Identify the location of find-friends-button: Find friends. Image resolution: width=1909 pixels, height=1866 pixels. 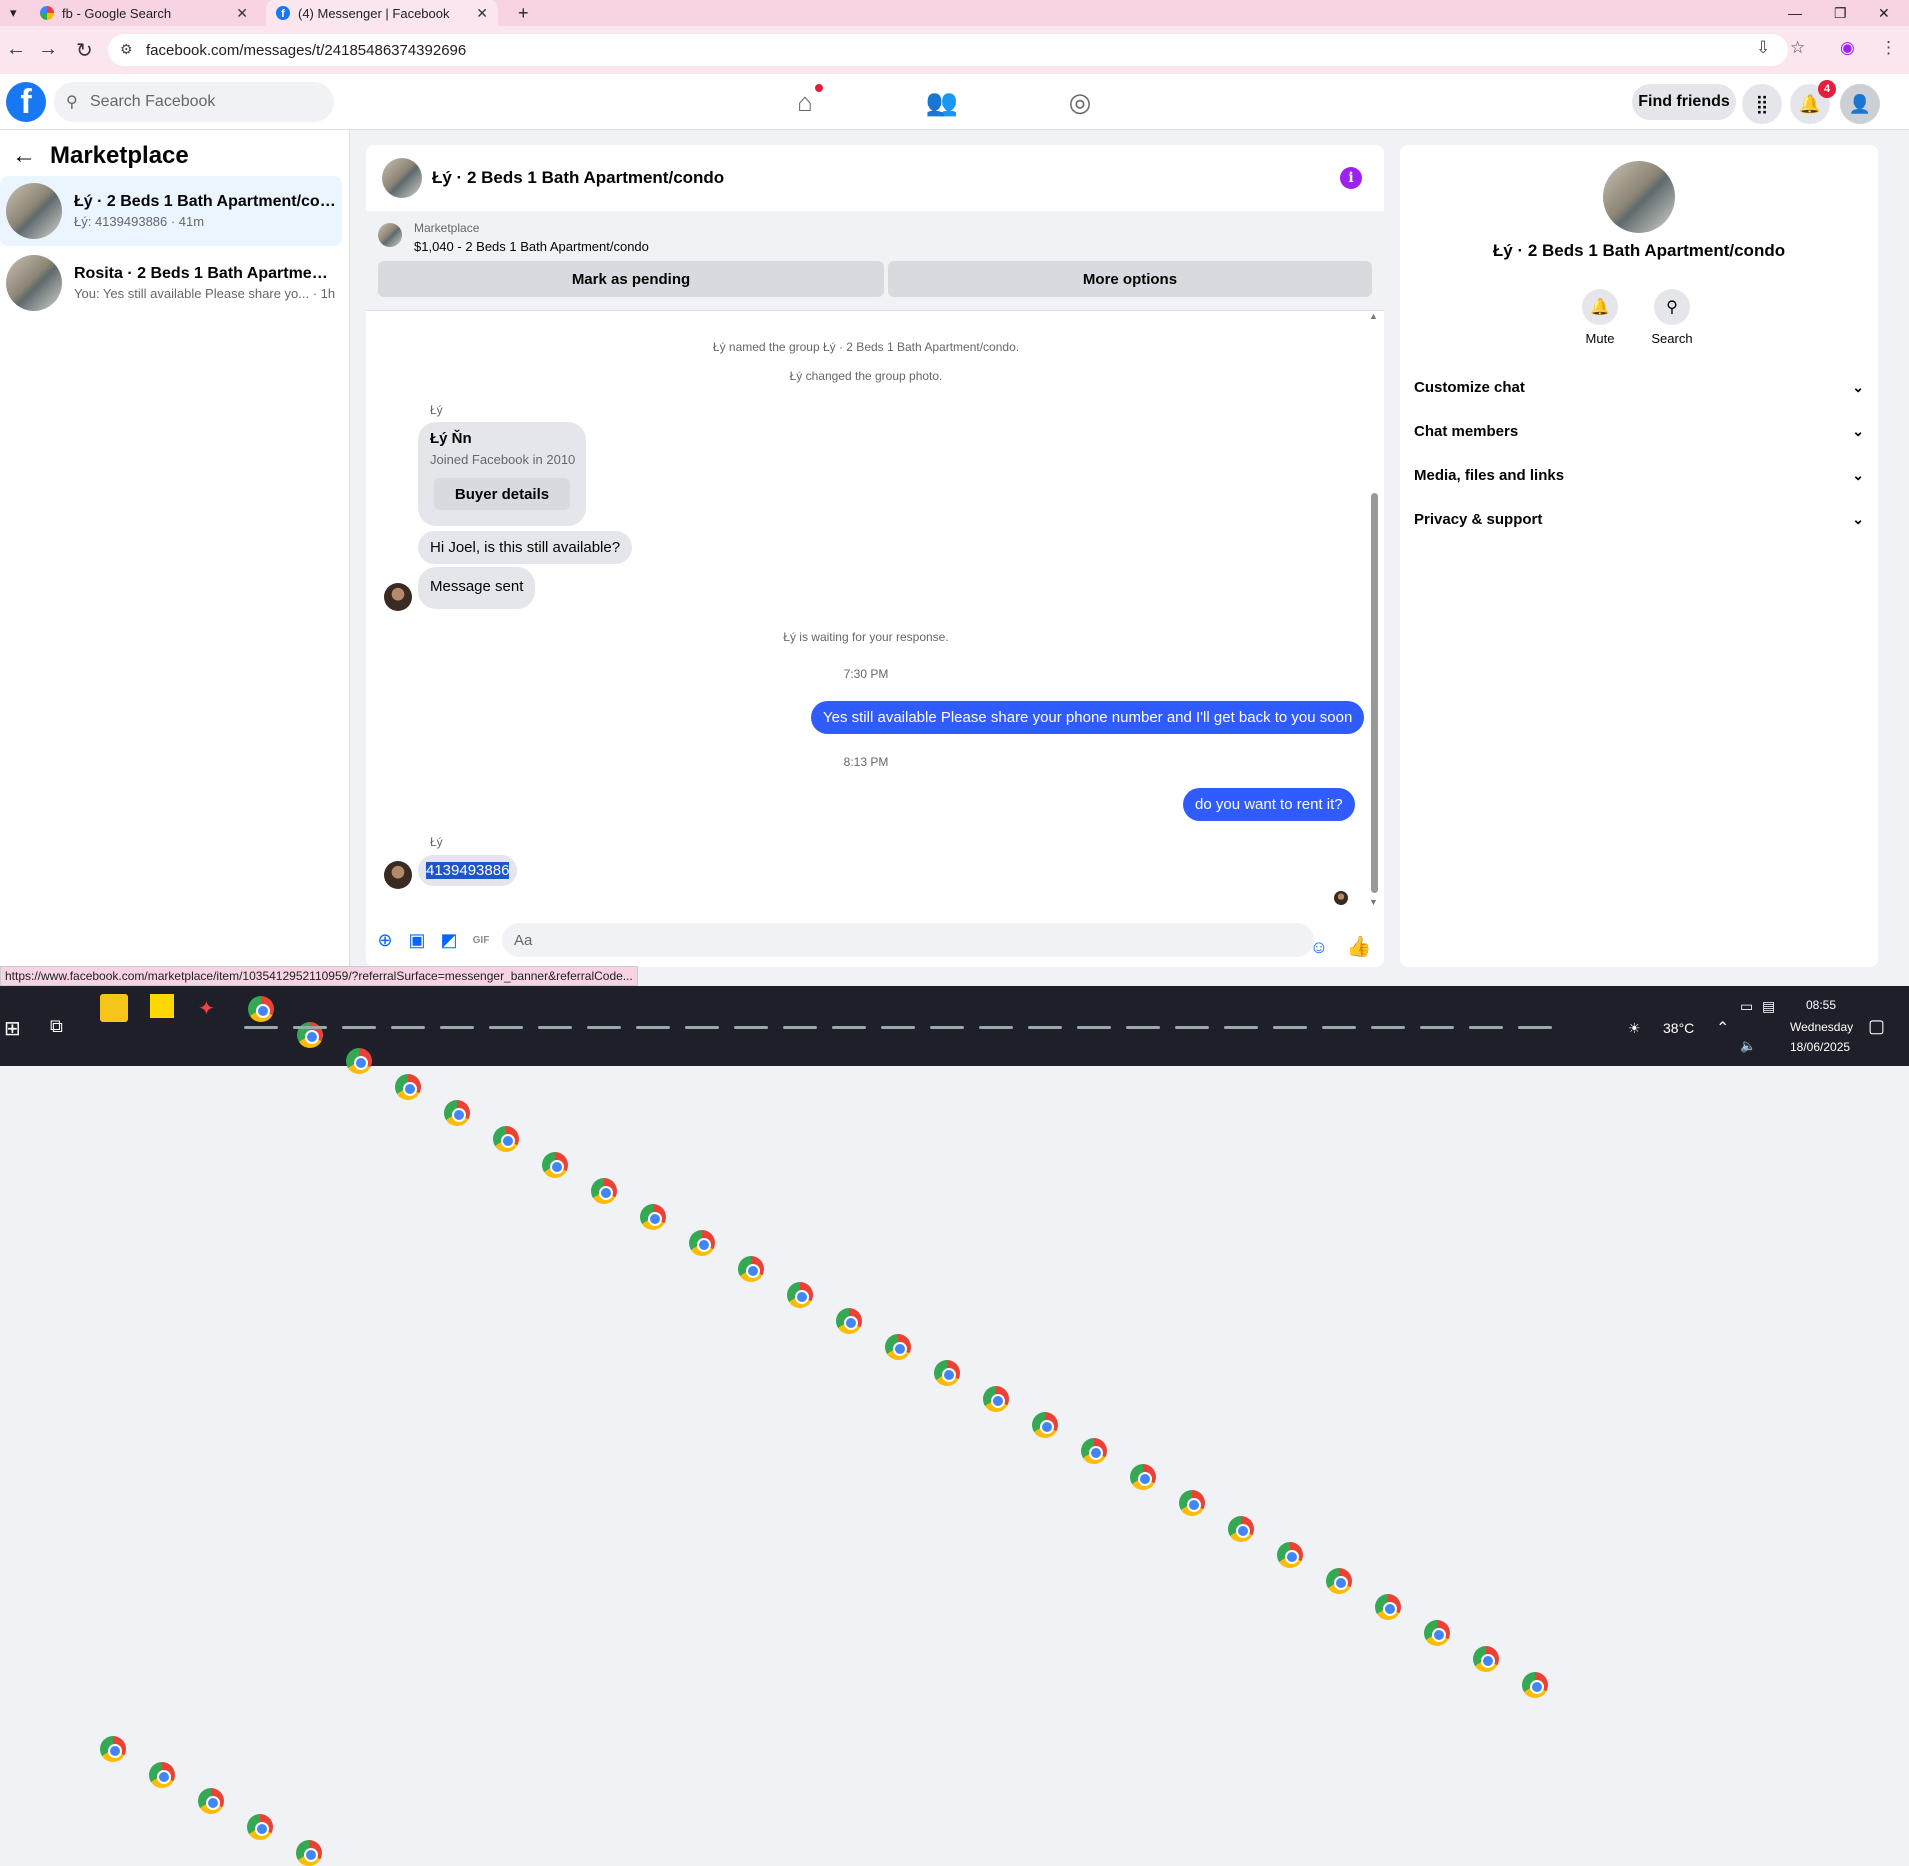
(1684, 102).